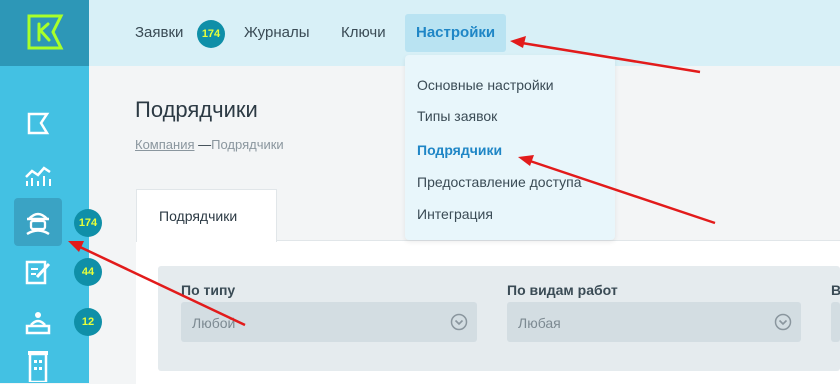 This screenshot has width=840, height=384. What do you see at coordinates (211, 34) in the screenshot?
I see `nav-requests-badge: 174` at bounding box center [211, 34].